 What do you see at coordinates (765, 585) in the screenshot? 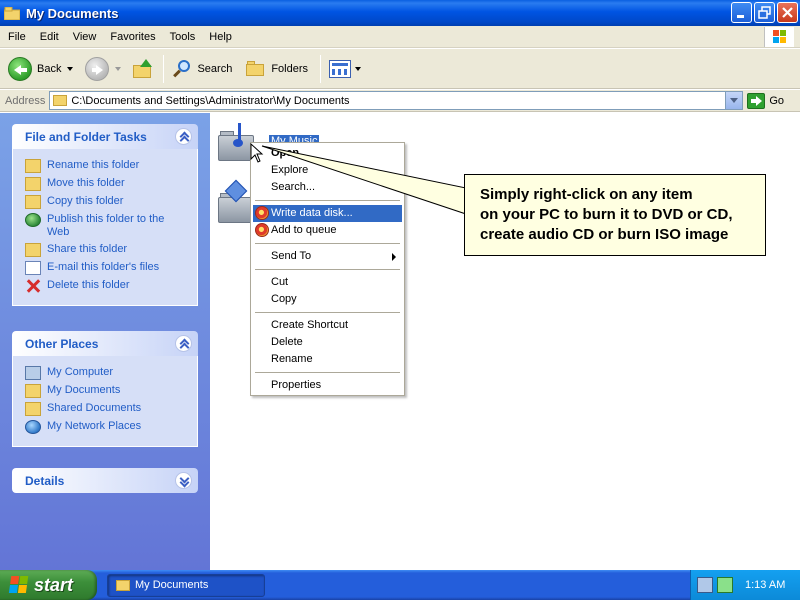
I see `clock: 1:13 AM` at bounding box center [765, 585].